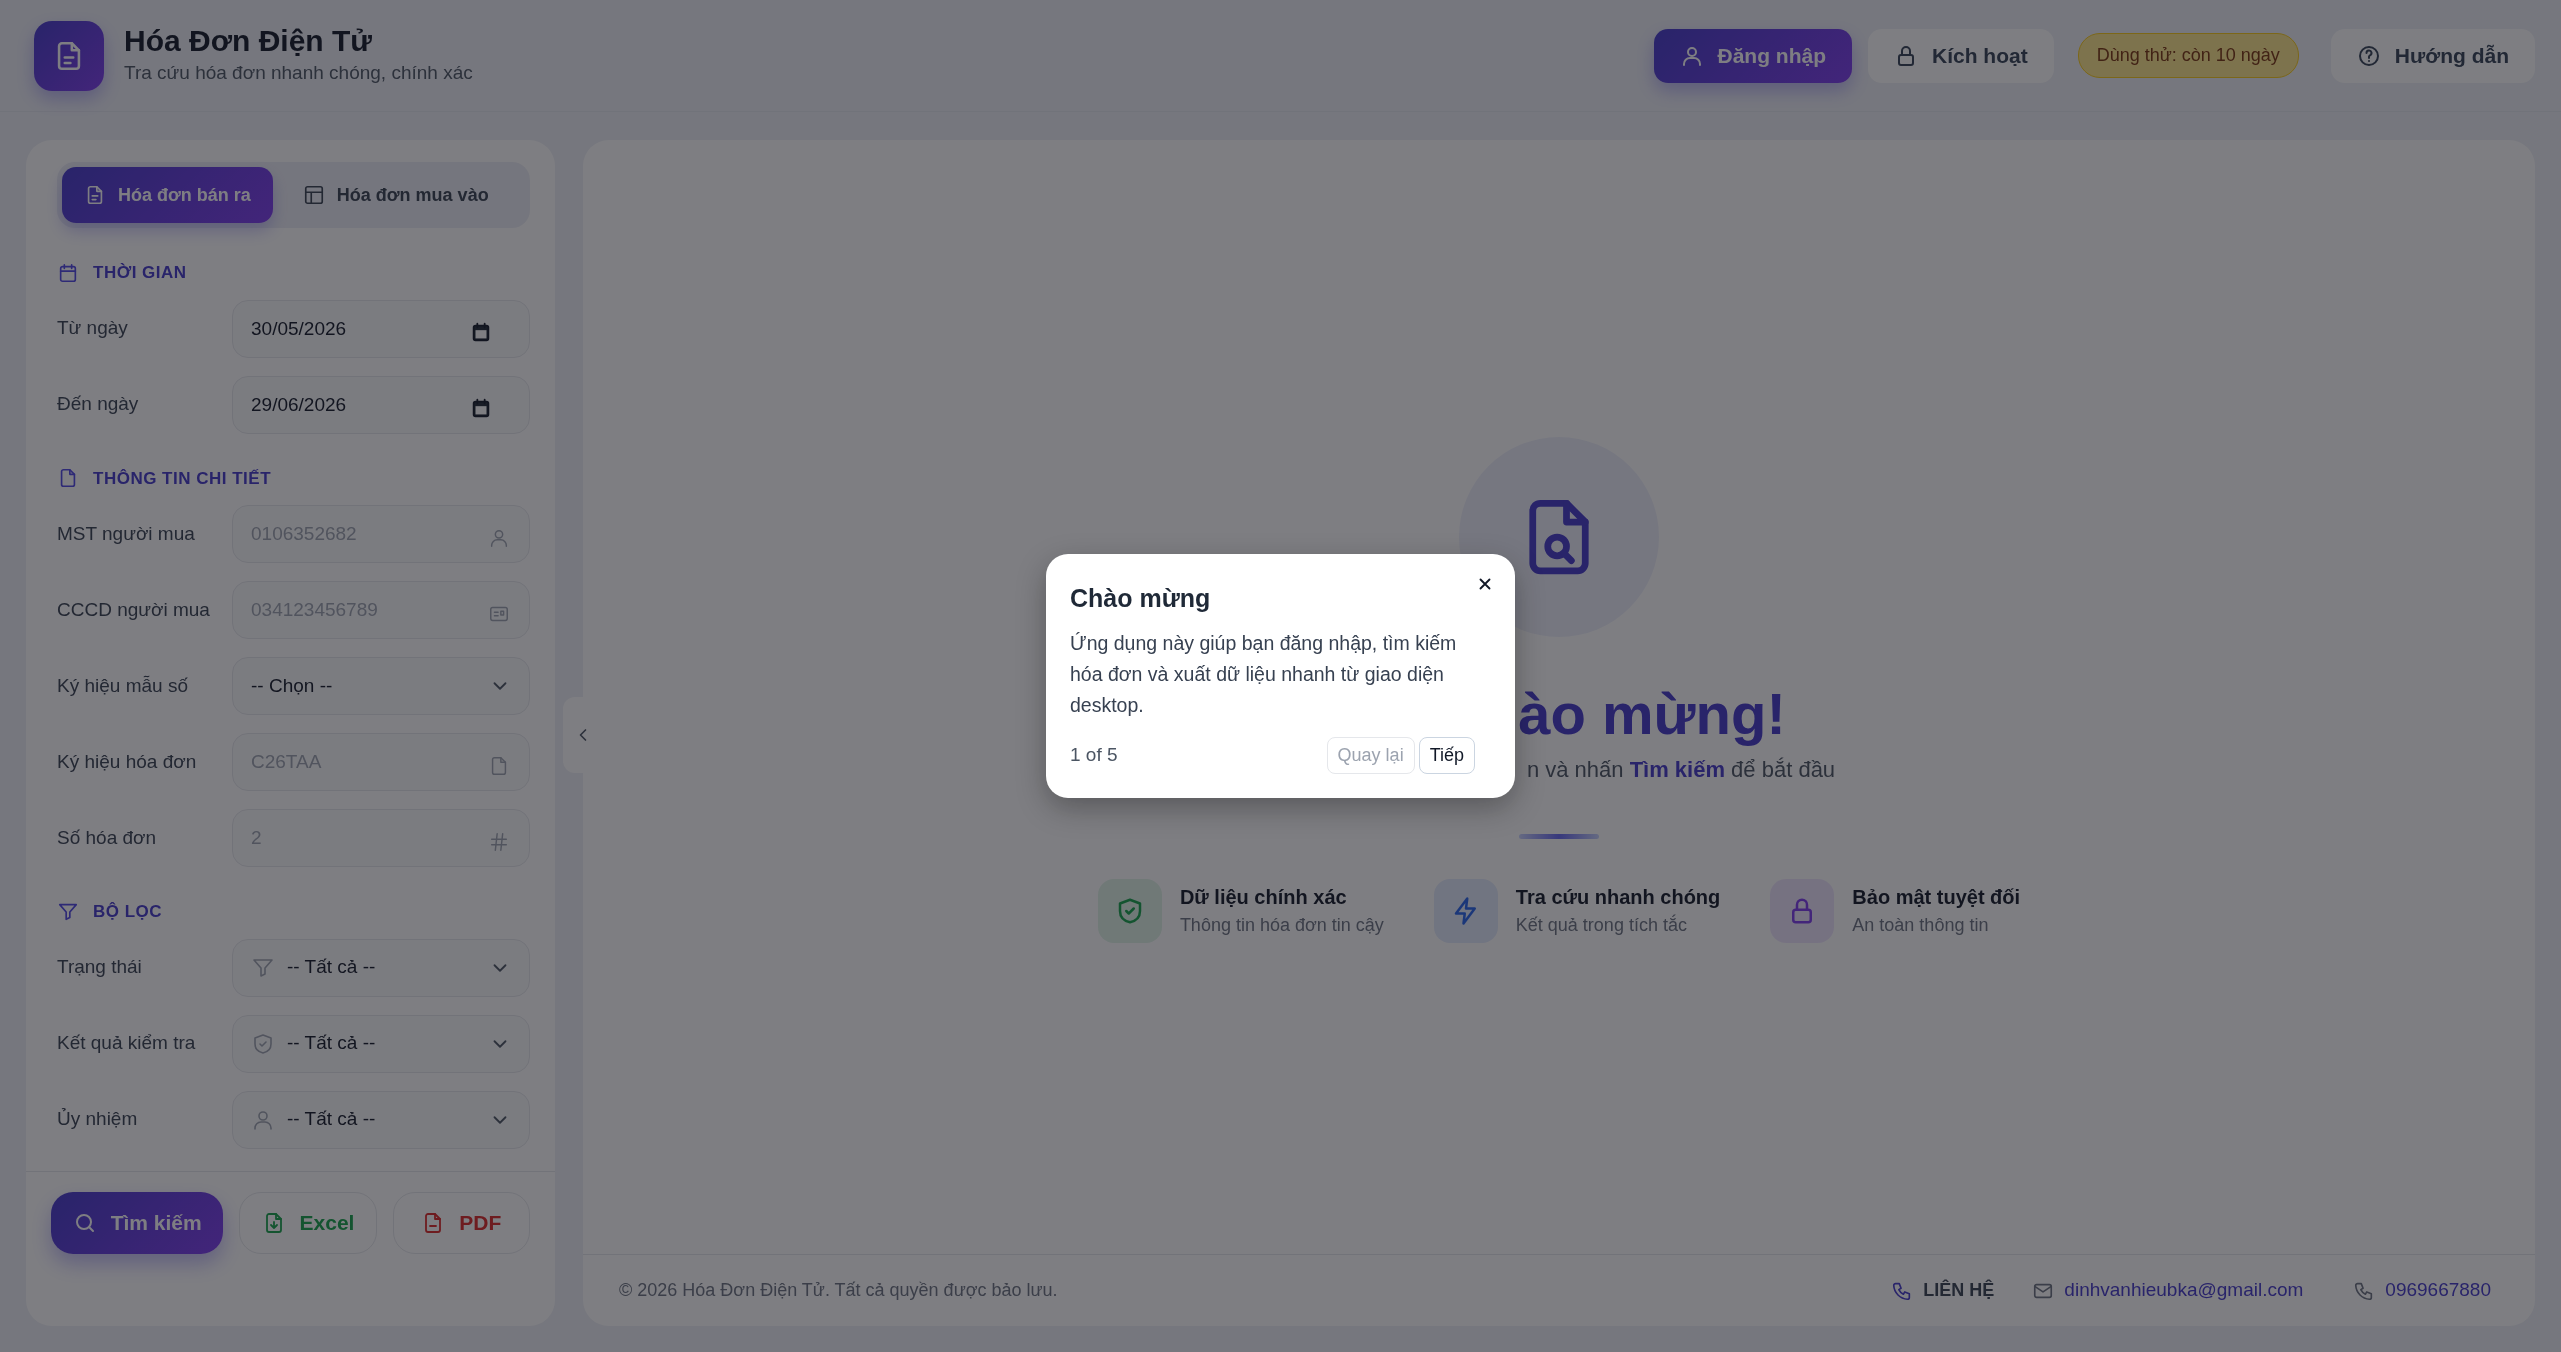 The height and width of the screenshot is (1352, 2561). Describe the element at coordinates (461, 1223) in the screenshot. I see `pdf-button: PDF` at that location.